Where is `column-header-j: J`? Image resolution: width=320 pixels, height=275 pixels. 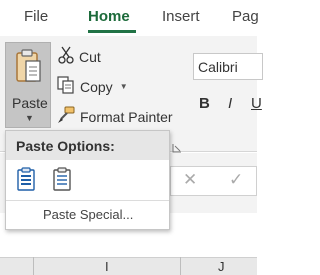
column-header-j: J is located at coordinates (221, 266).